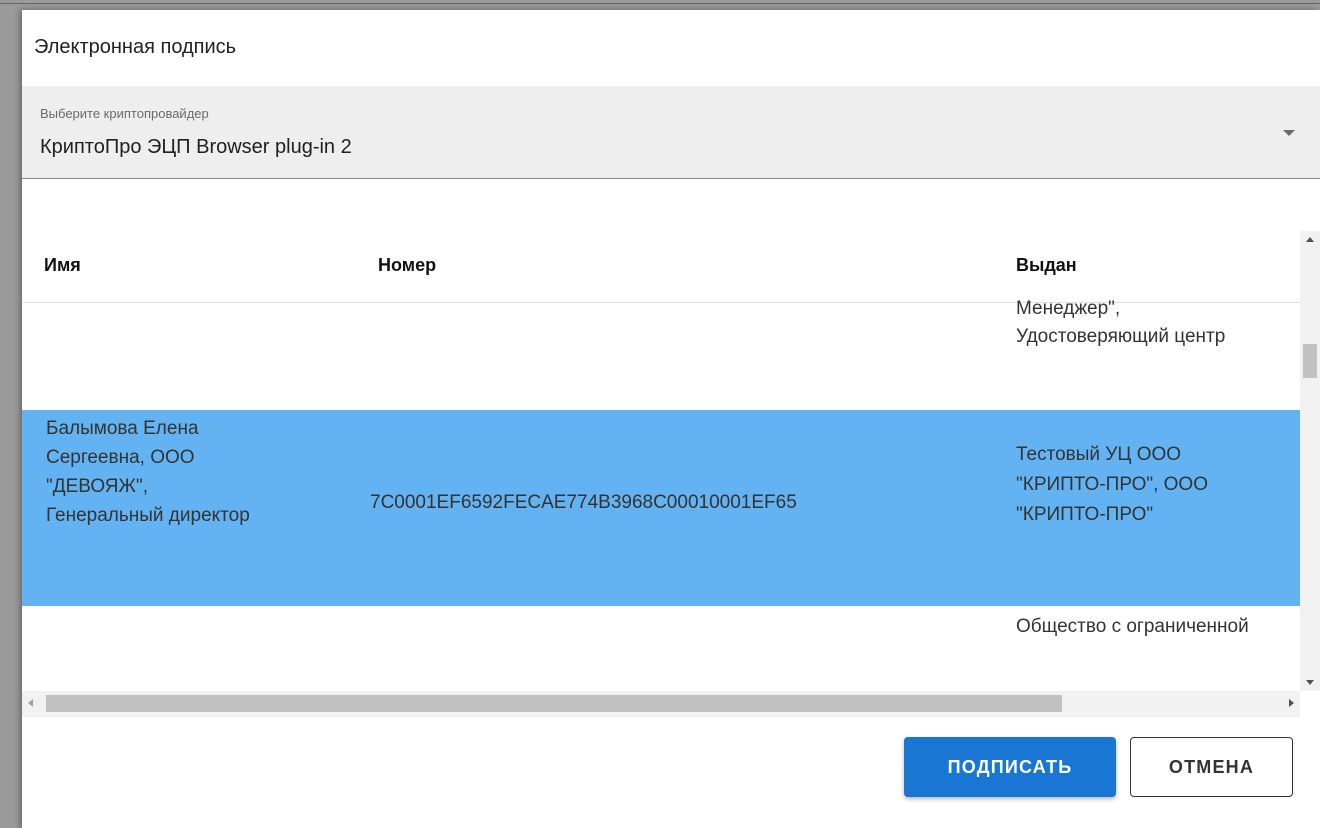 The height and width of the screenshot is (828, 1320). Describe the element at coordinates (407, 265) in the screenshot. I see `column-header-number: Номер` at that location.